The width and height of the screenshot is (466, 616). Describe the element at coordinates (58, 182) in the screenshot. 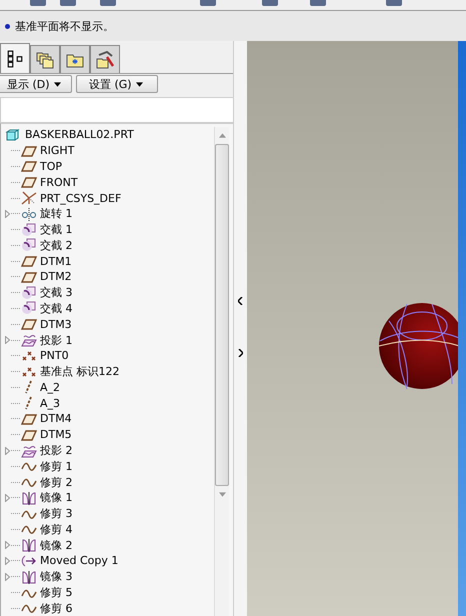

I see `tree-item: FRONT` at that location.